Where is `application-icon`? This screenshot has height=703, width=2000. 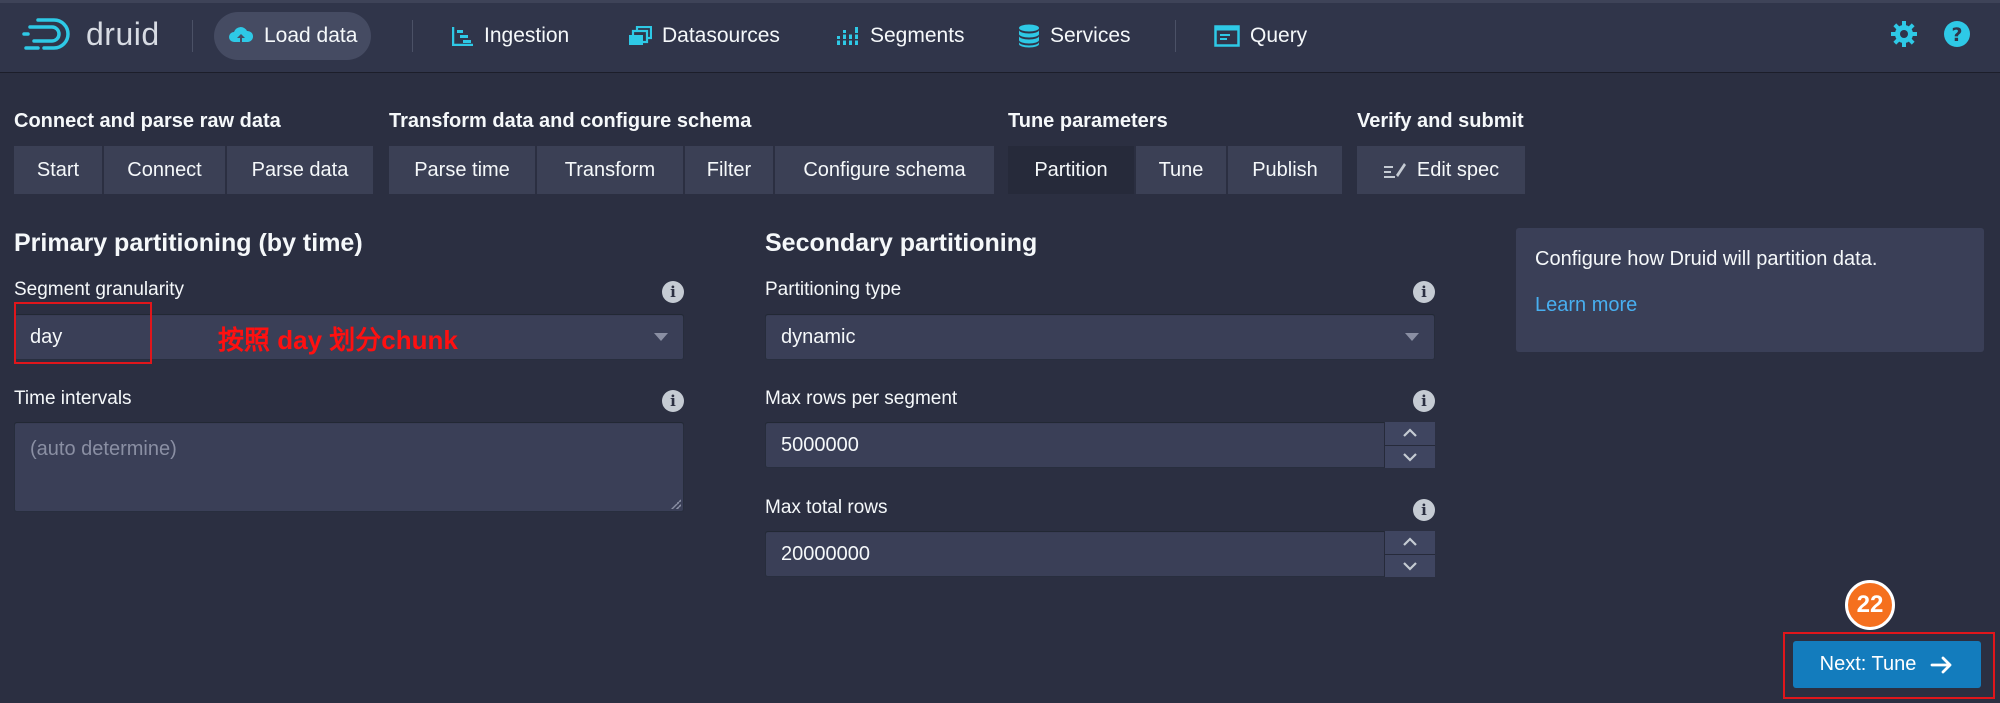 application-icon is located at coordinates (1227, 36).